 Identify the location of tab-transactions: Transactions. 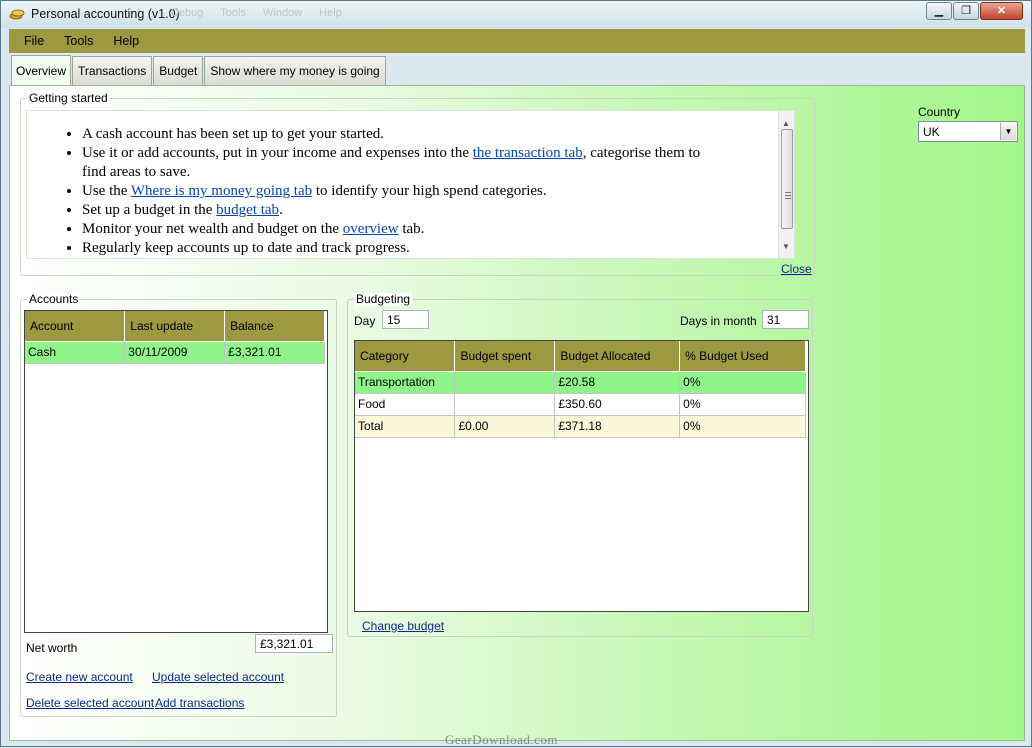
(112, 70).